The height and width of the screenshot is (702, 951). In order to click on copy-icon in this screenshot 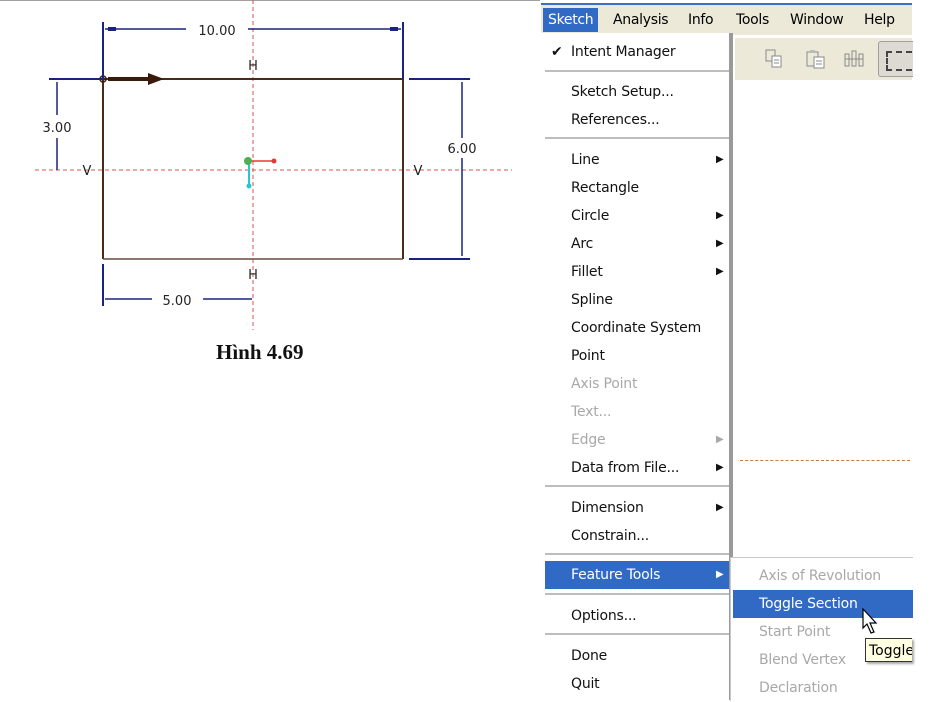, I will do `click(774, 59)`.